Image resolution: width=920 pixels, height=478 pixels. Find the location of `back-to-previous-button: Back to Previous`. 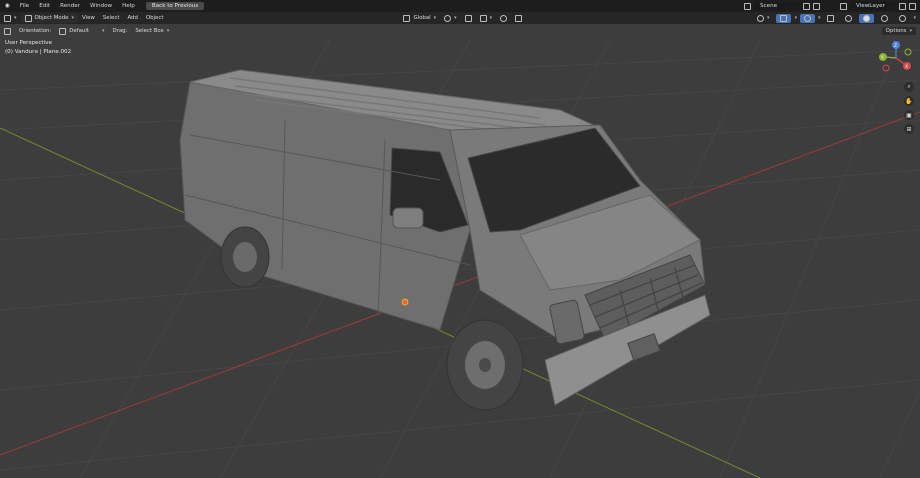

back-to-previous-button: Back to Previous is located at coordinates (175, 6).